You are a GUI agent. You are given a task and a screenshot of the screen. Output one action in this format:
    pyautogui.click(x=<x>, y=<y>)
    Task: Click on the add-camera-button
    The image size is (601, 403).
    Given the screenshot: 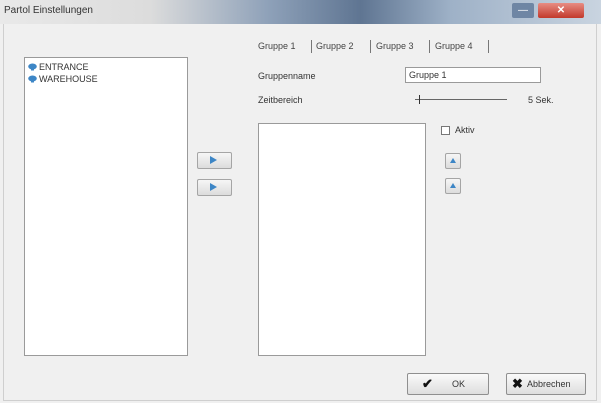 What is the action you would take?
    pyautogui.click(x=214, y=160)
    